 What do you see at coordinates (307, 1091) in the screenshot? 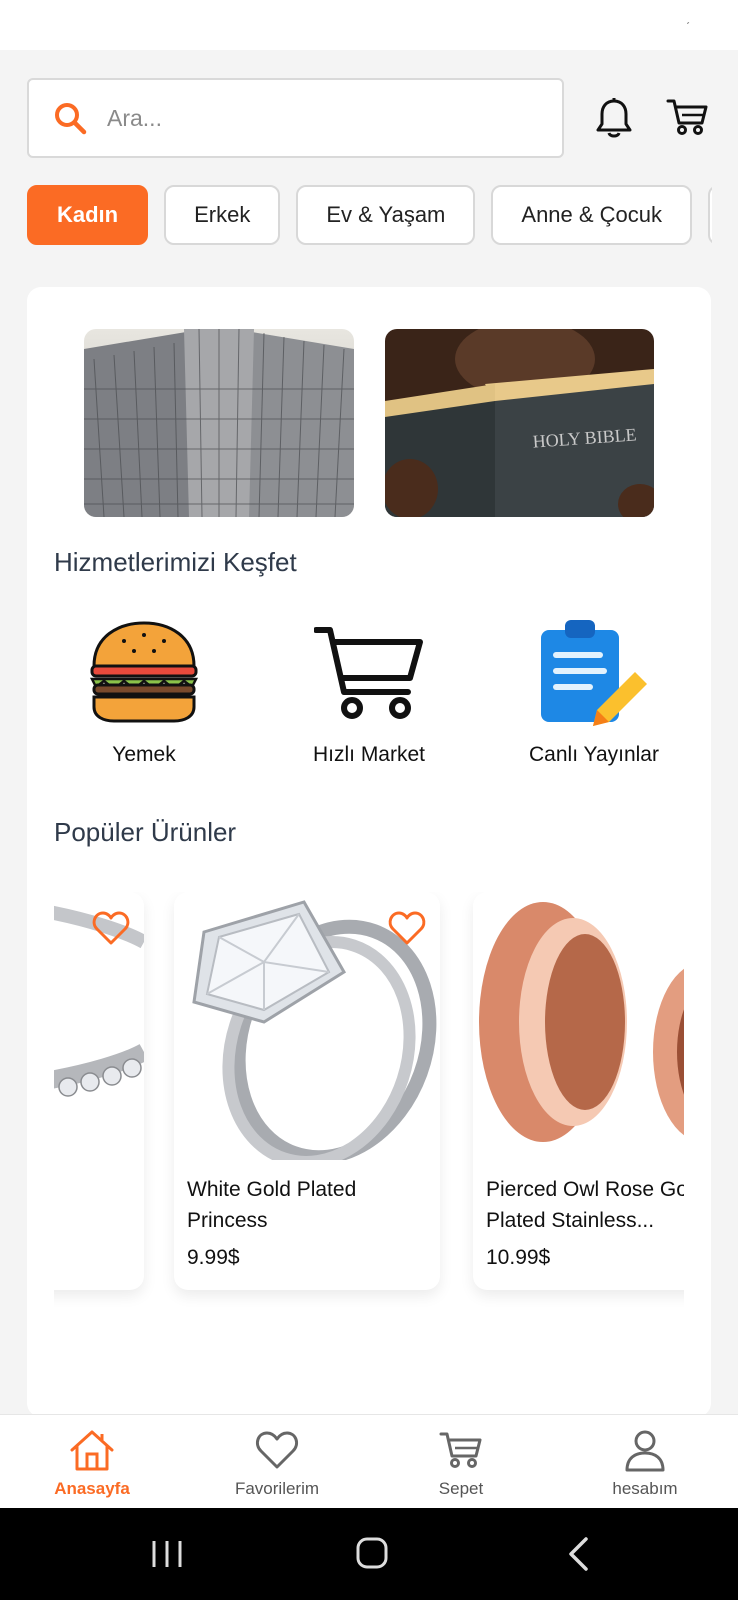
I see `product-card: White Gold Plated Princess 9.99$` at bounding box center [307, 1091].